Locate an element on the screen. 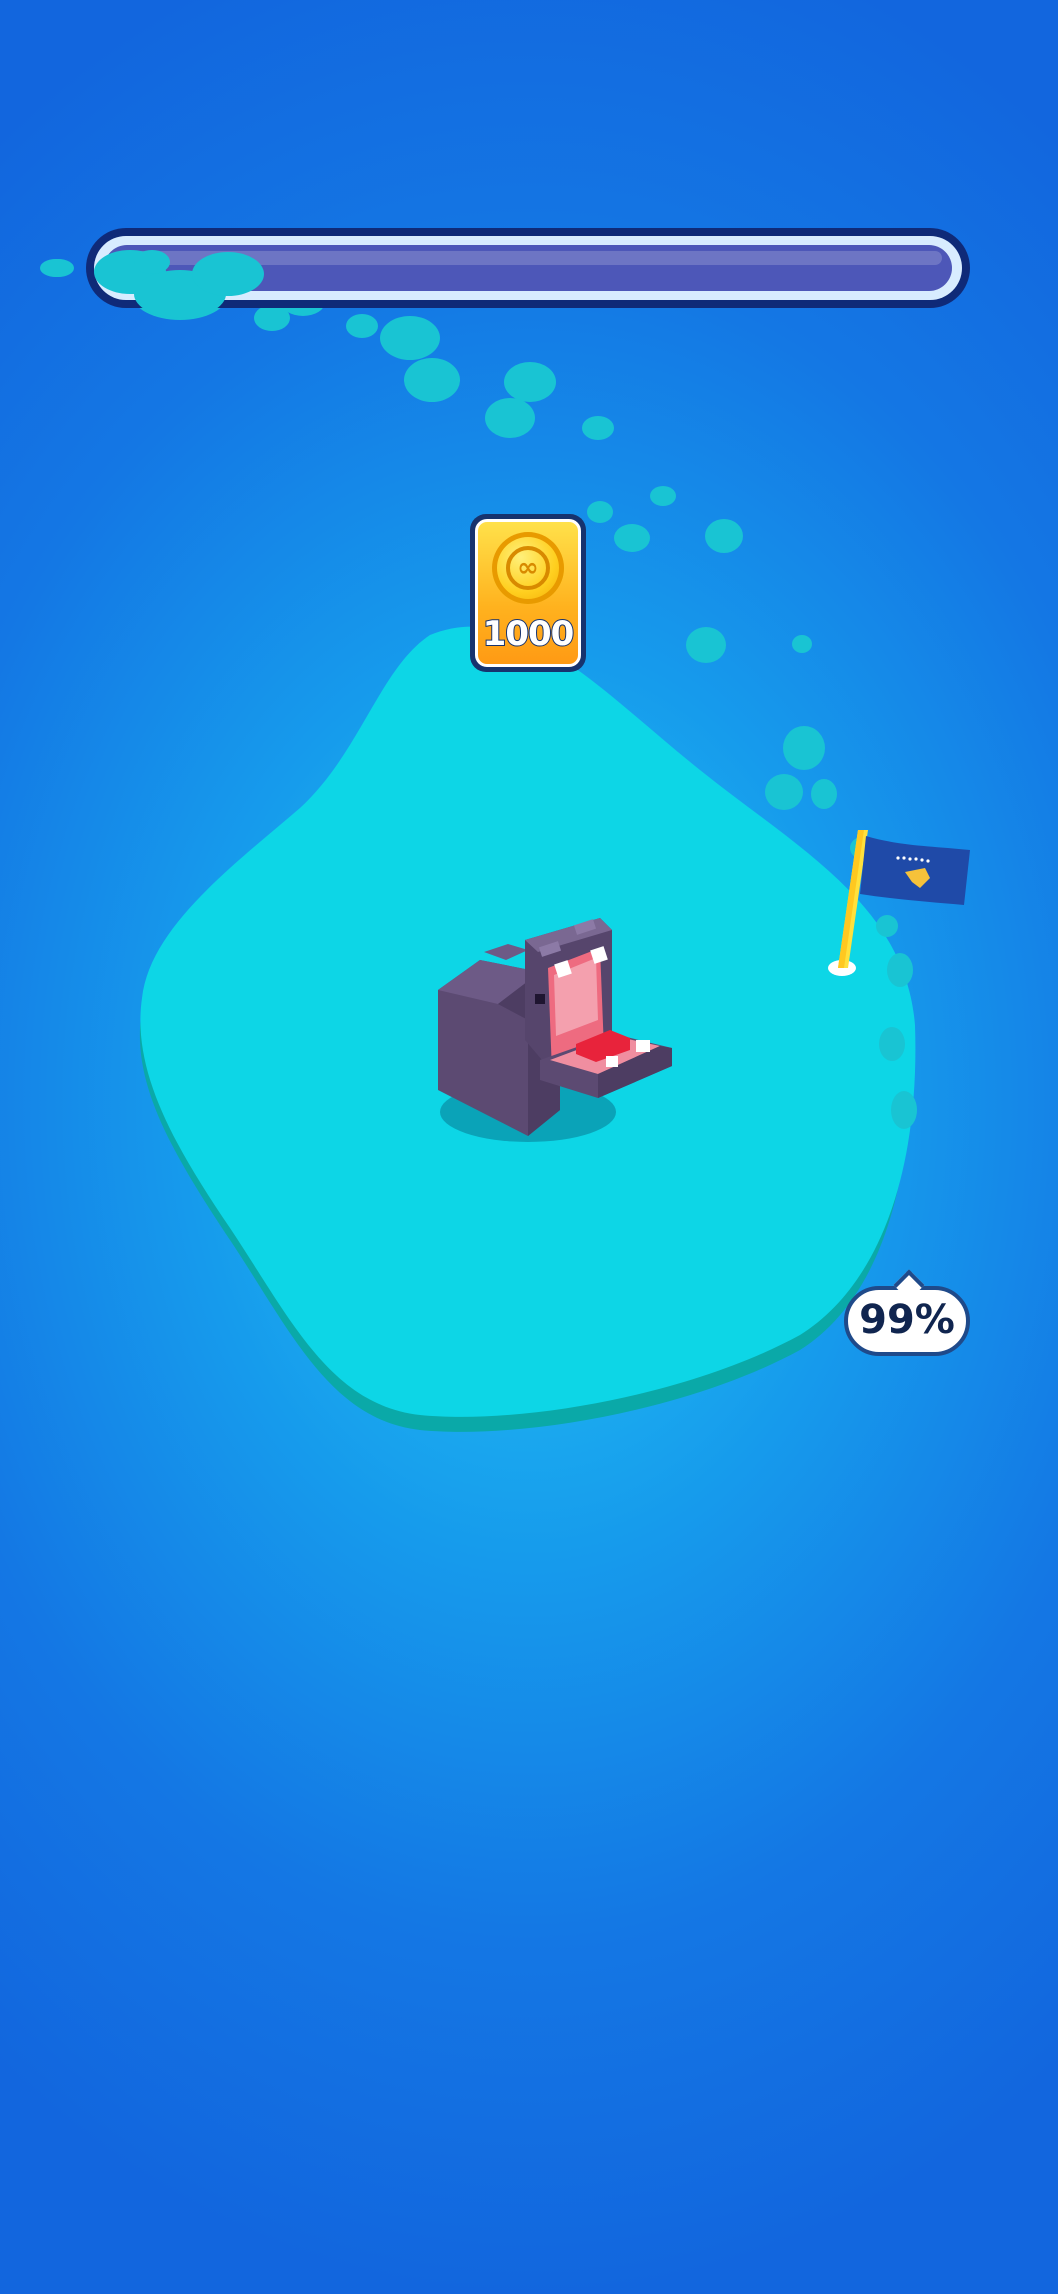  coin-symbol: ∞ is located at coordinates (528, 568).